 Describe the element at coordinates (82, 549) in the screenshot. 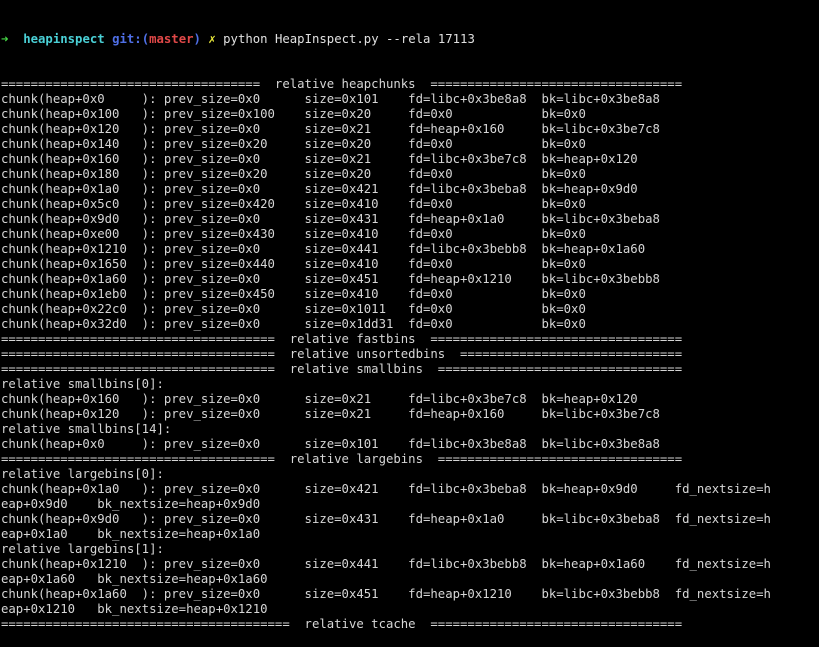

I see `terminal-output-line: relative largebins[1]:` at that location.